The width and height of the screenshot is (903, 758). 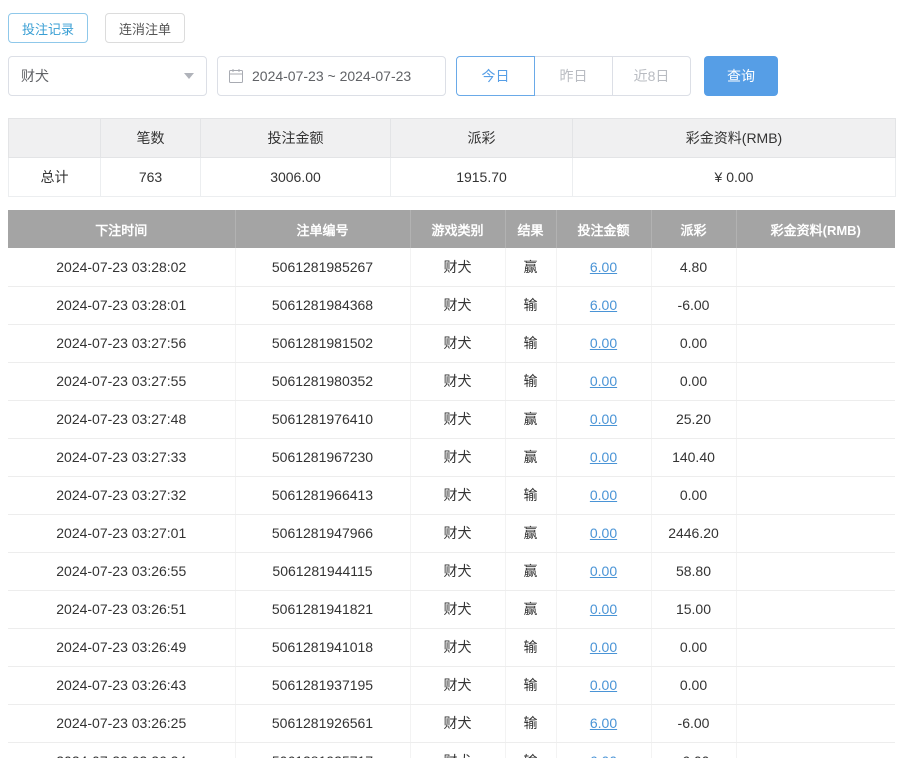 What do you see at coordinates (35, 76) in the screenshot?
I see `game-select-value: 财犬` at bounding box center [35, 76].